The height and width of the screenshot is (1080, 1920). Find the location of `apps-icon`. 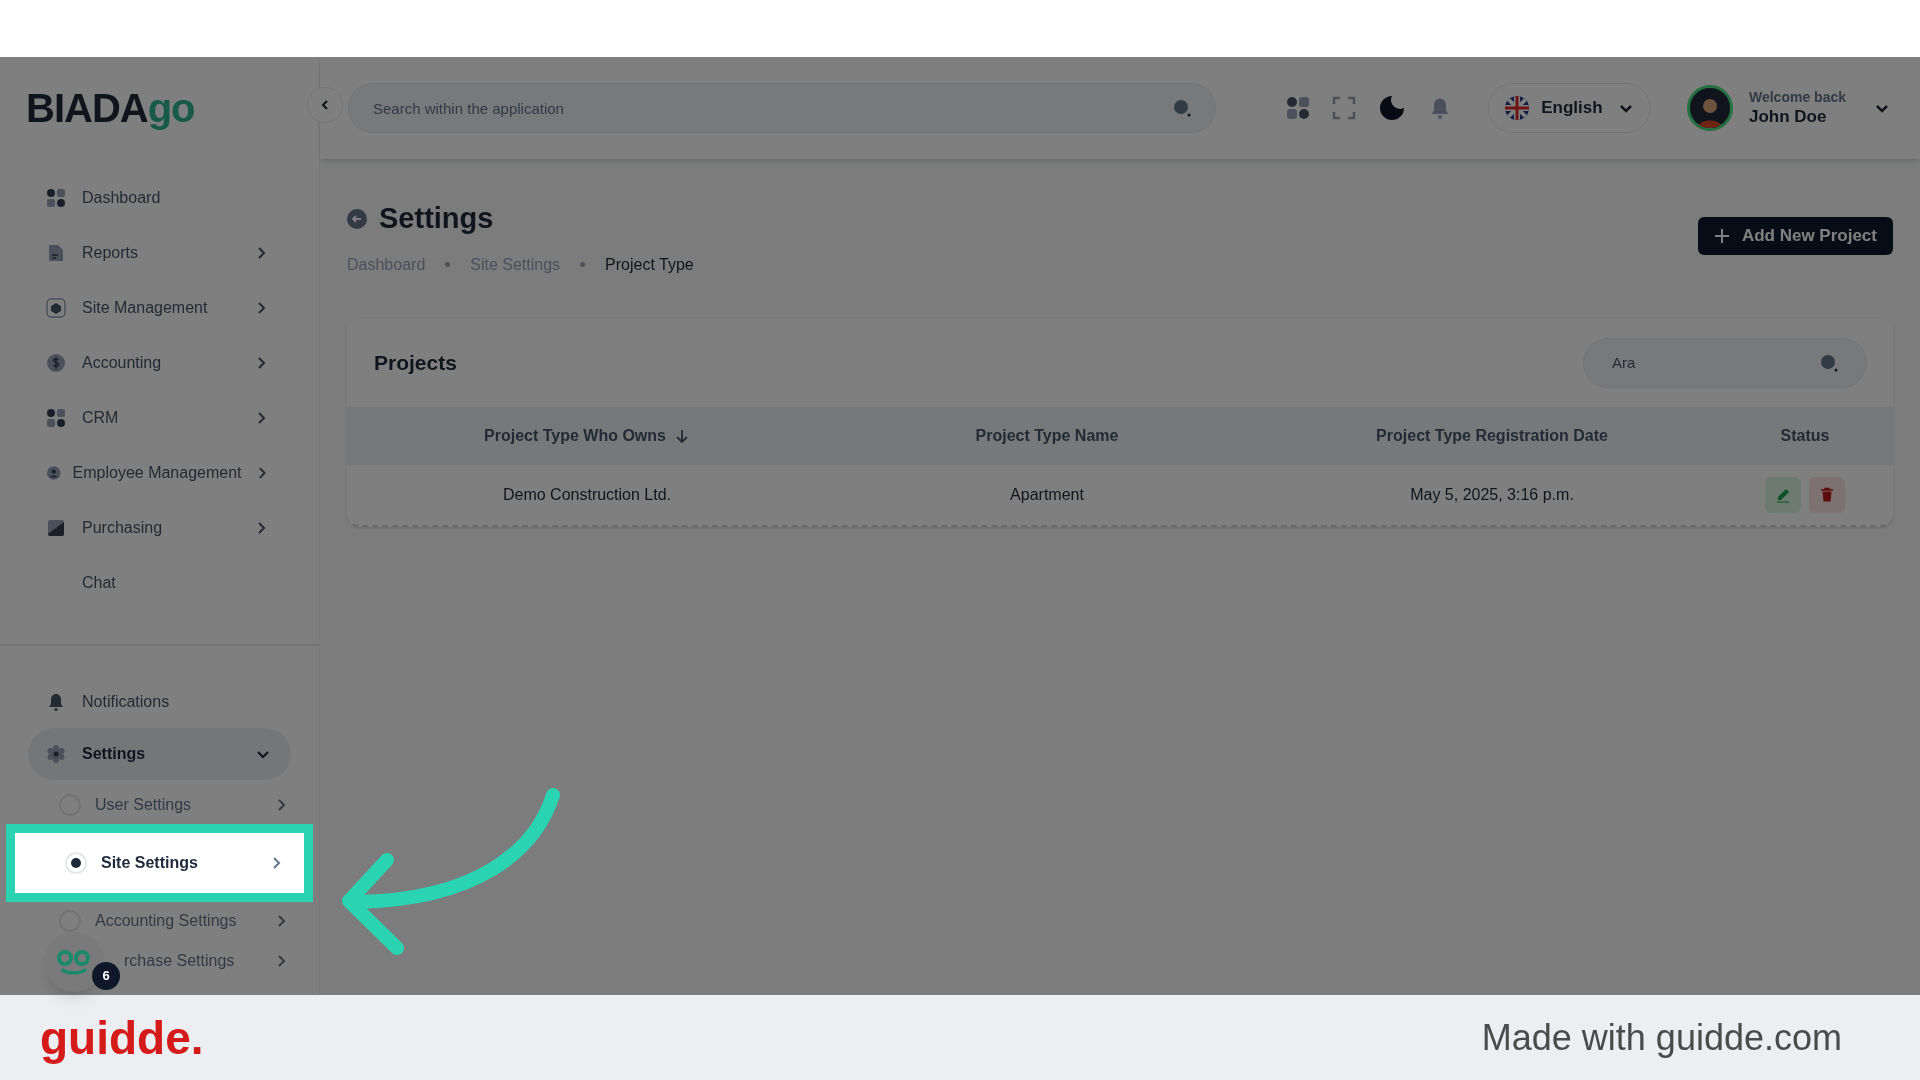

apps-icon is located at coordinates (1298, 108).